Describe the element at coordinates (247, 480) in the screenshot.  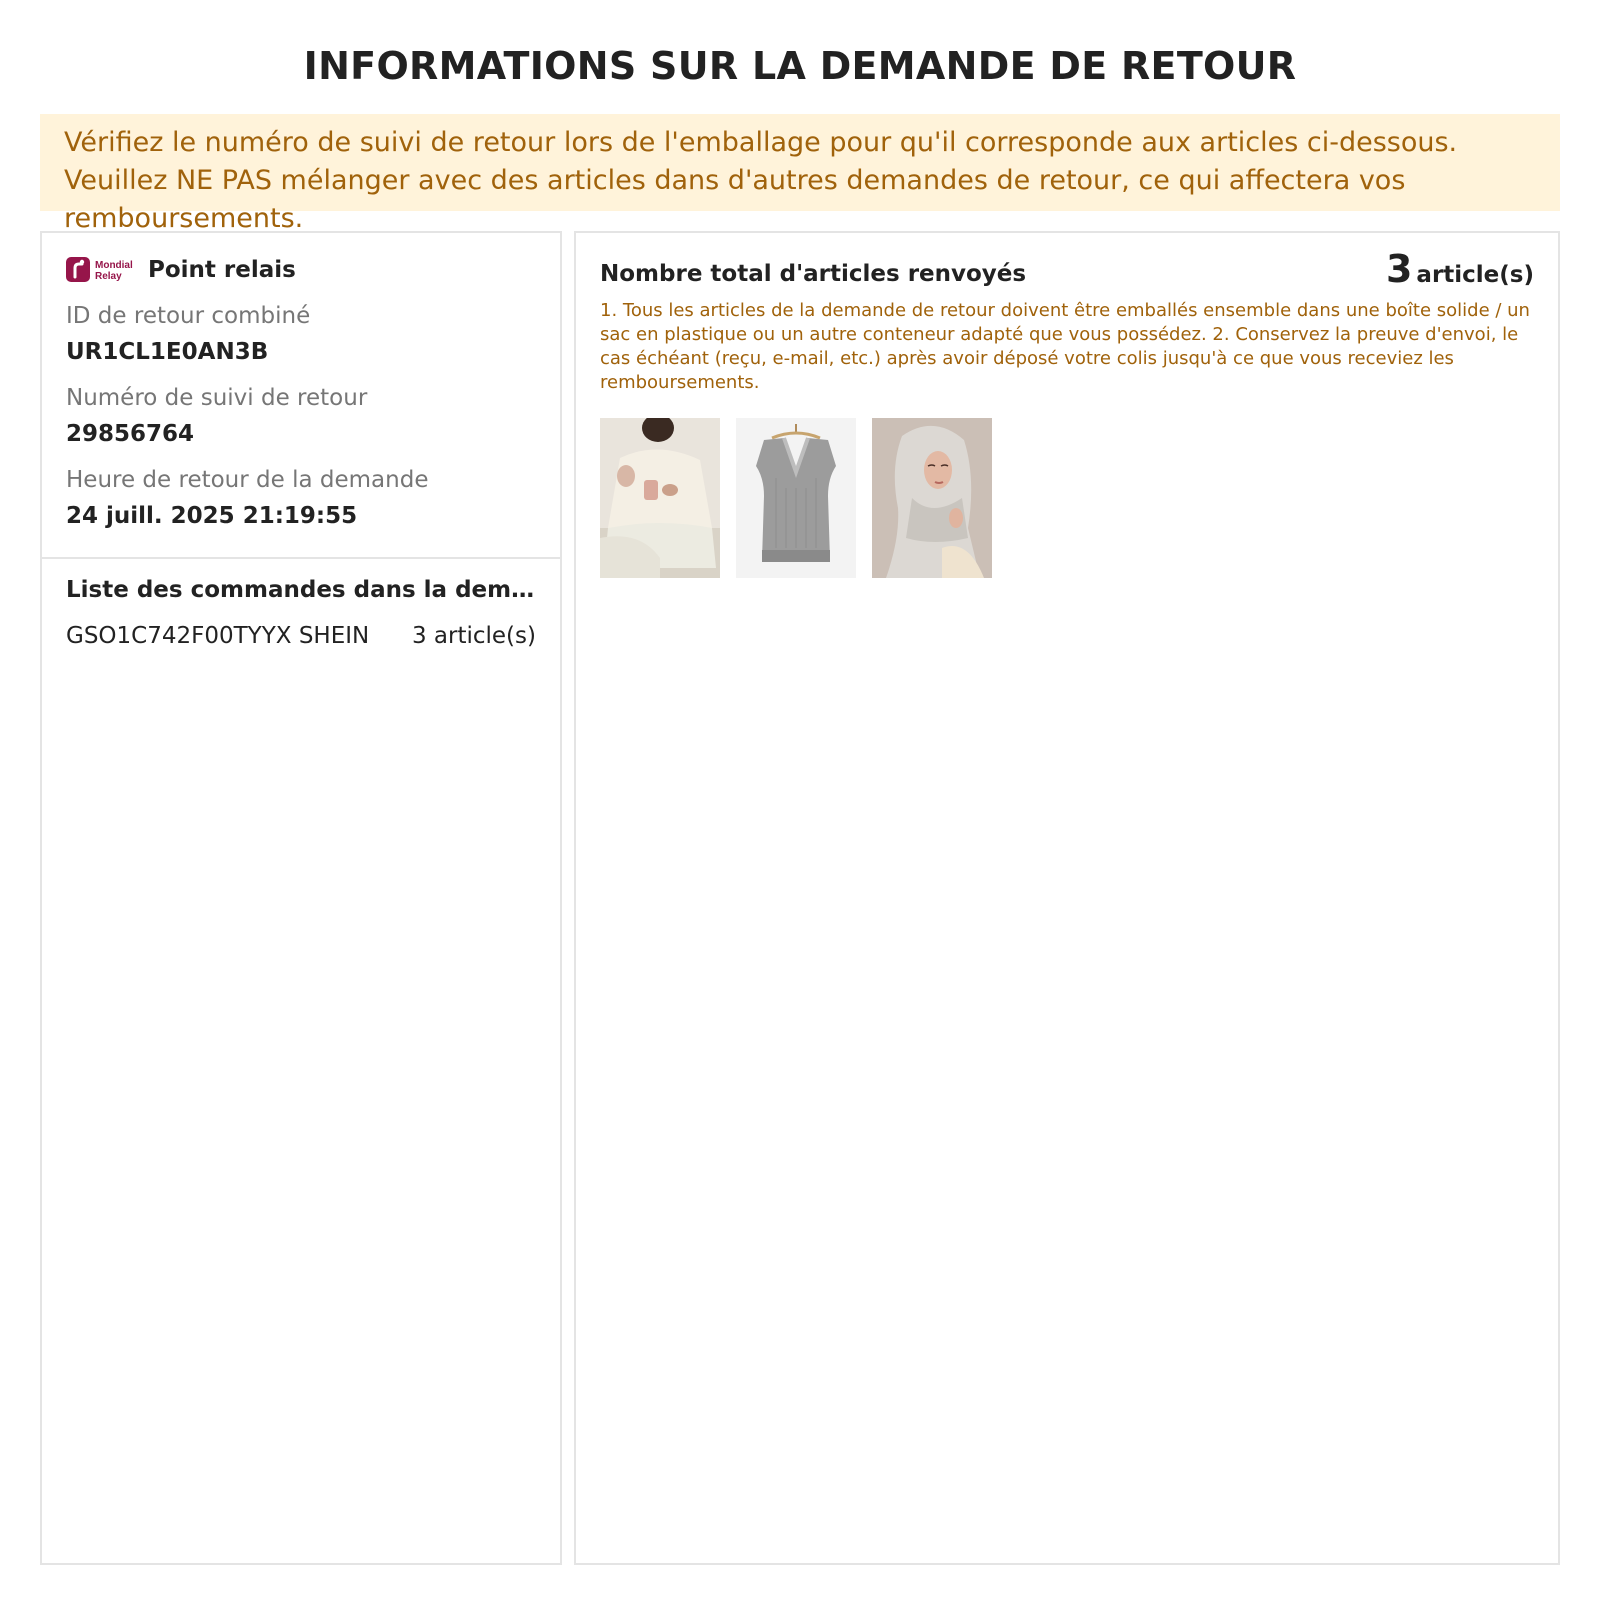
I see `request-time-label: Heure de retour de la demande` at that location.